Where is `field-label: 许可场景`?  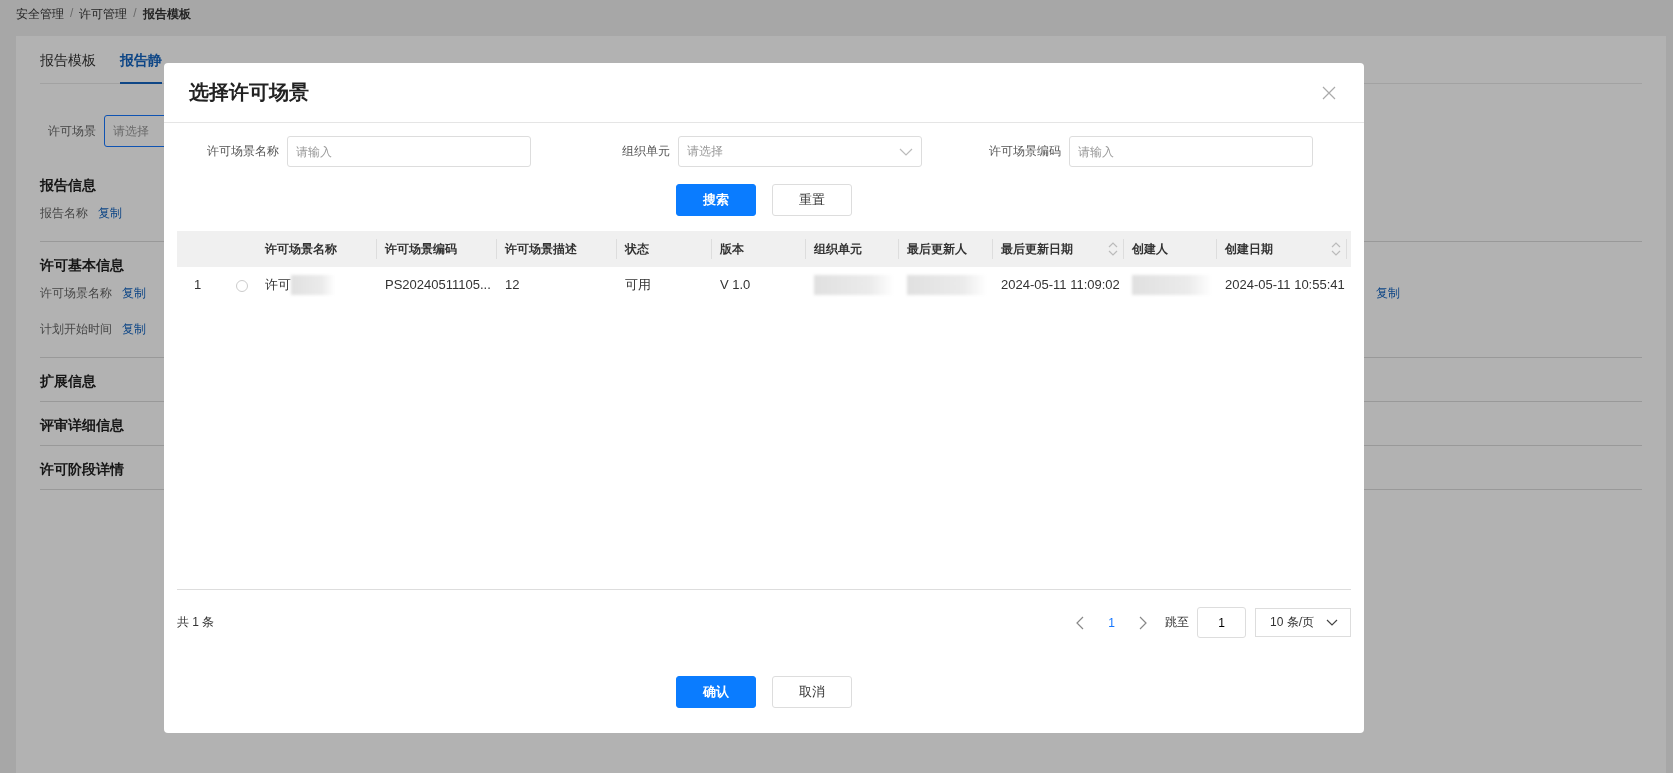
field-label: 许可场景 is located at coordinates (72, 131).